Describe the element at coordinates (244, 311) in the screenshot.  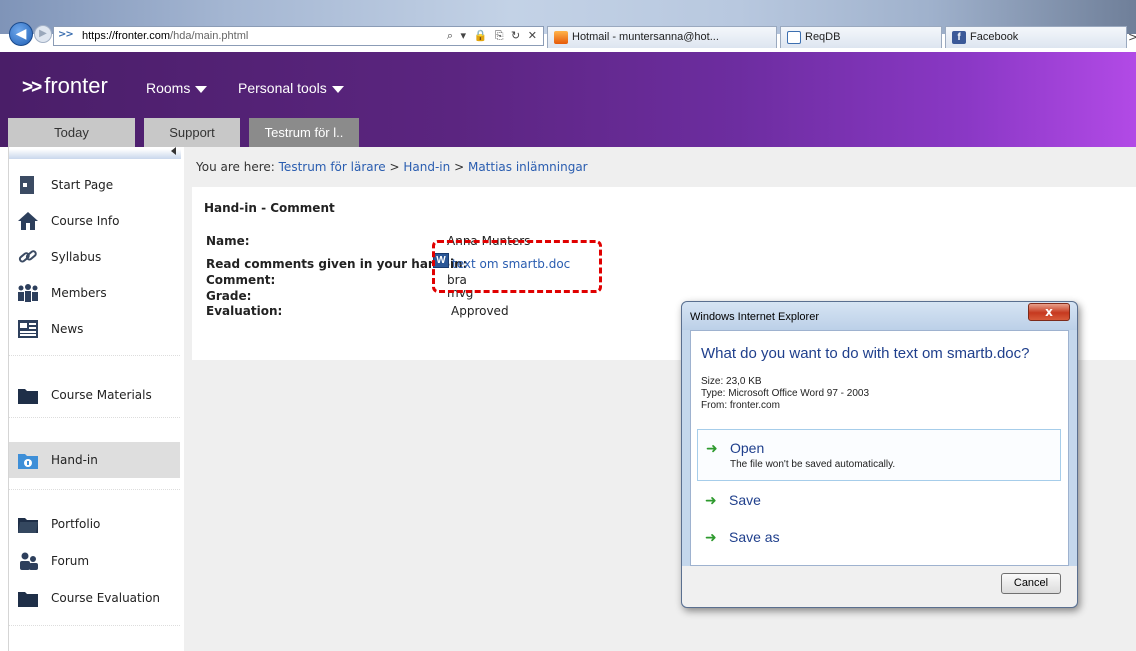
I see `evaluation-label: Evaluation:` at that location.